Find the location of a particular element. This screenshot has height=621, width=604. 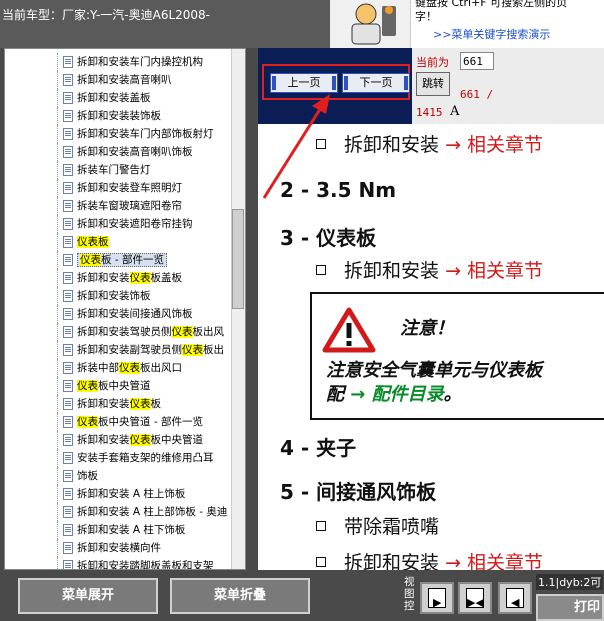

page-number-input is located at coordinates (477, 61).